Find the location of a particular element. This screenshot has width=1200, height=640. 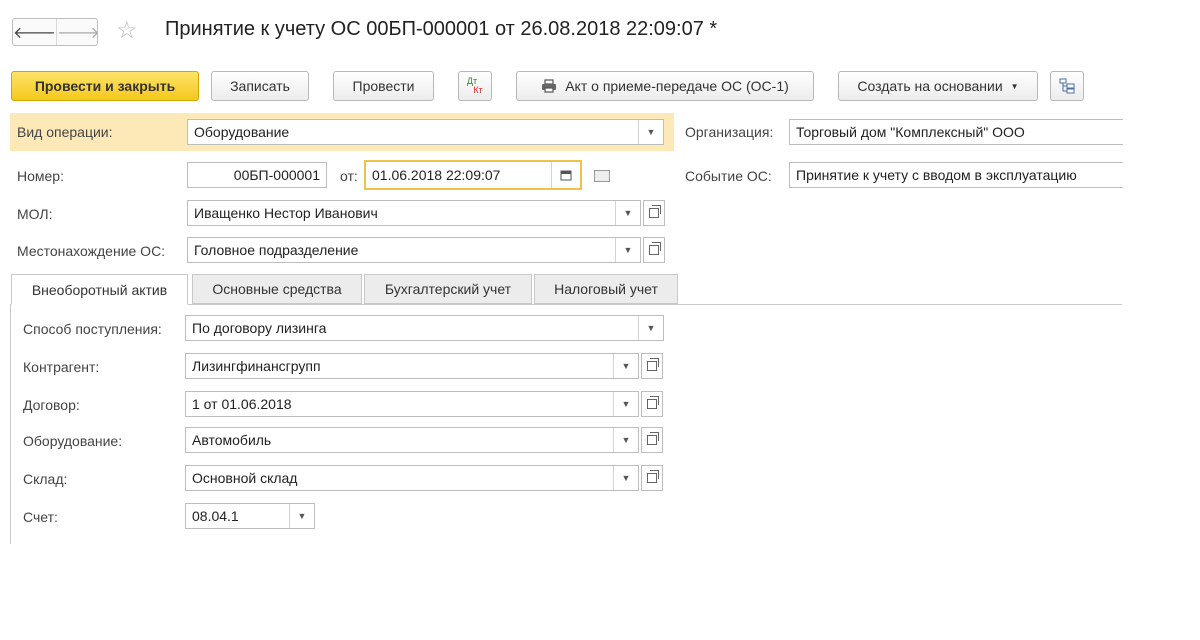

equipment-field: Автомобиль ▼ is located at coordinates (412, 440).